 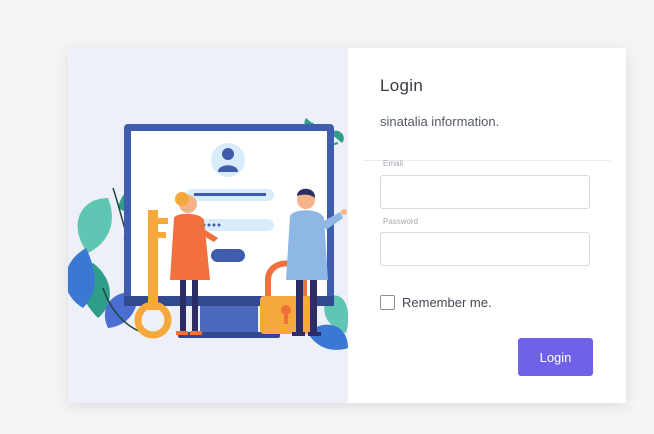 What do you see at coordinates (485, 192) in the screenshot?
I see `email-field` at bounding box center [485, 192].